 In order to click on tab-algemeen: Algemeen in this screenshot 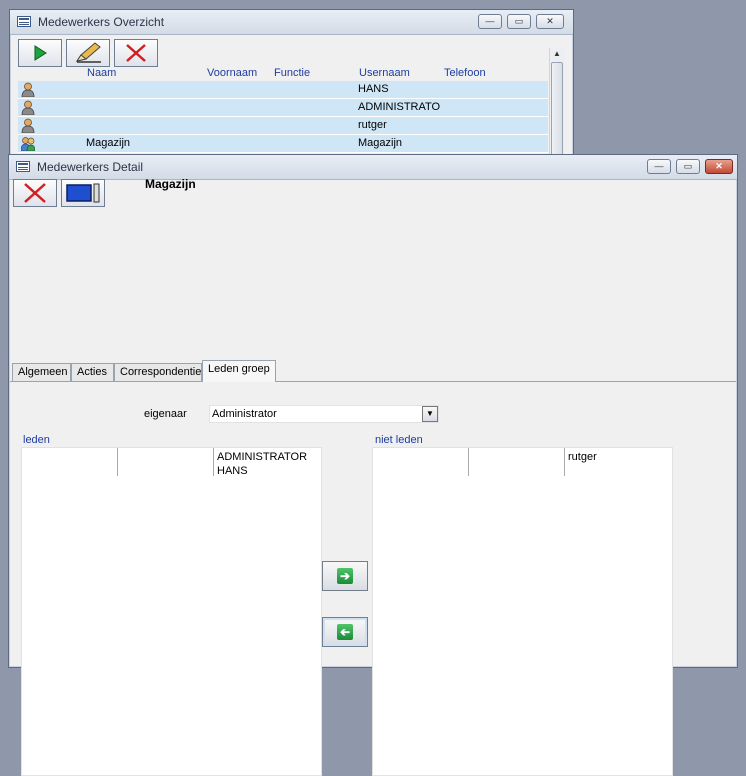, I will do `click(41, 372)`.